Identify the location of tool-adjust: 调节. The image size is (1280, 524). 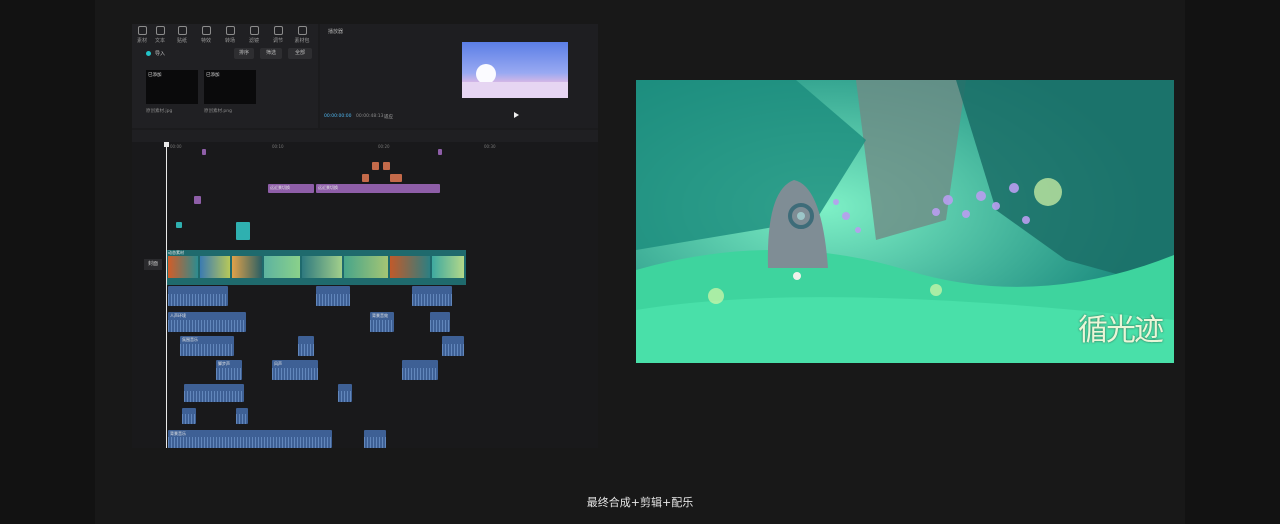
(278, 35).